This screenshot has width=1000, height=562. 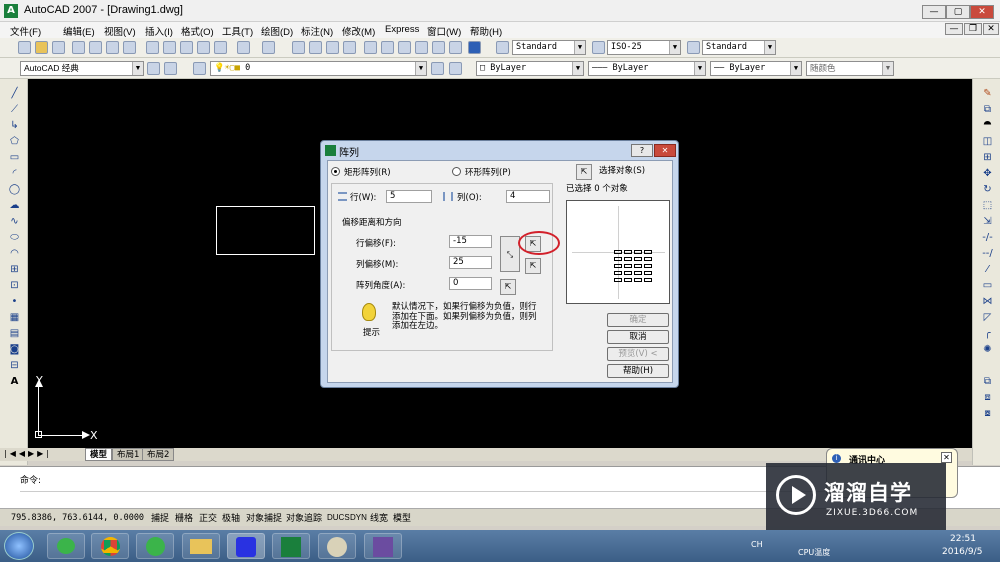 I want to click on explode-icon: ✺, so click(x=987, y=349).